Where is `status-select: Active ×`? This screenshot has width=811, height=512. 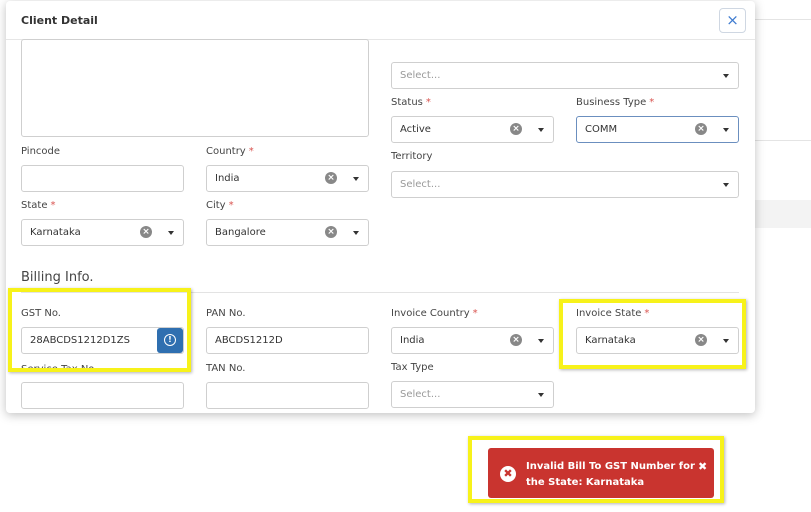 status-select: Active × is located at coordinates (472, 129).